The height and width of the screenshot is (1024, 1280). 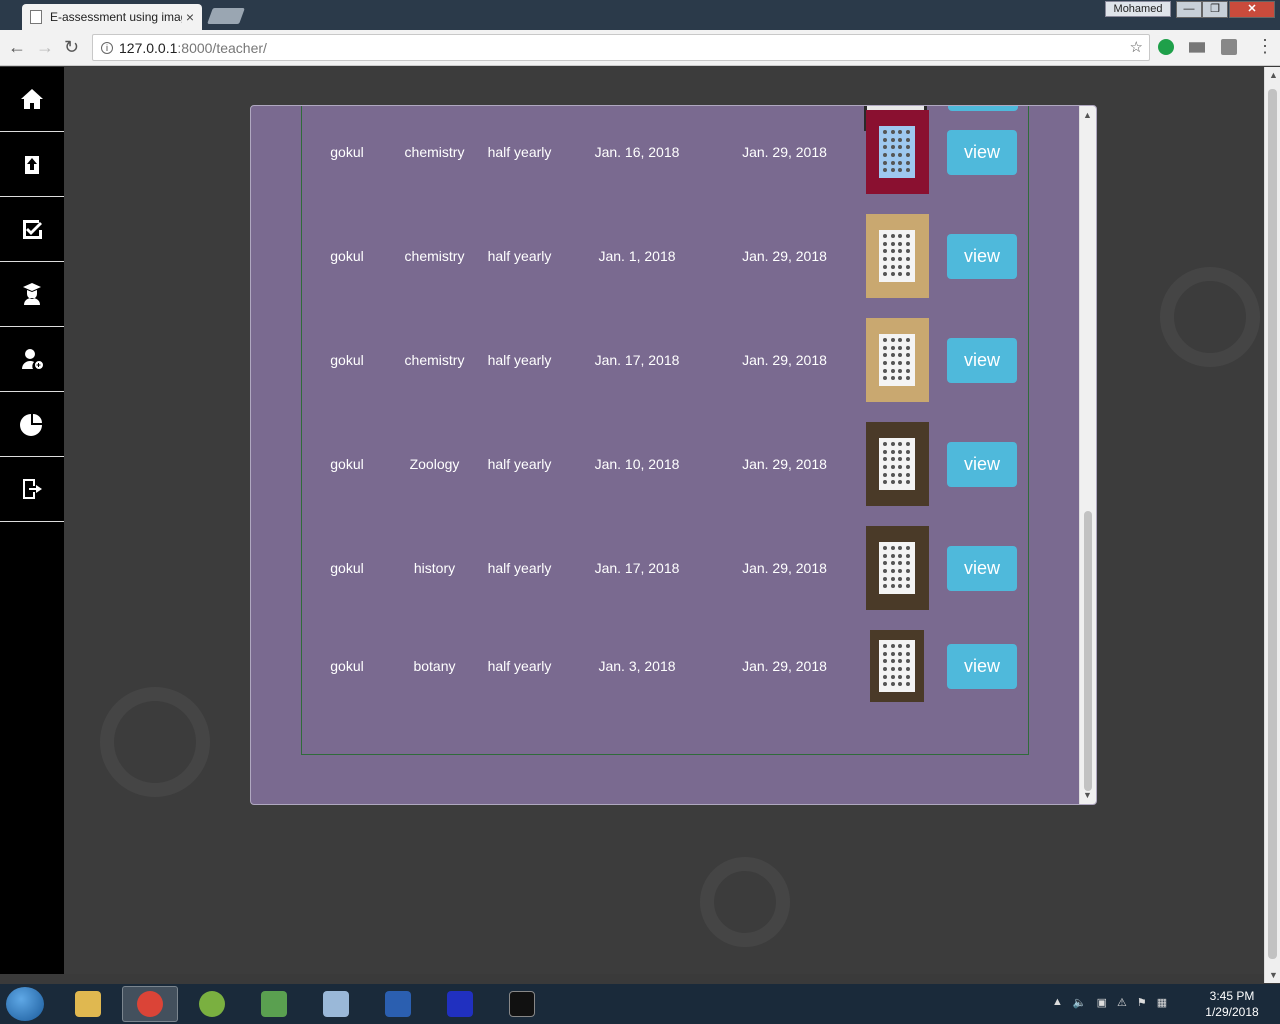 I want to click on extension-green-icon, so click(x=1166, y=47).